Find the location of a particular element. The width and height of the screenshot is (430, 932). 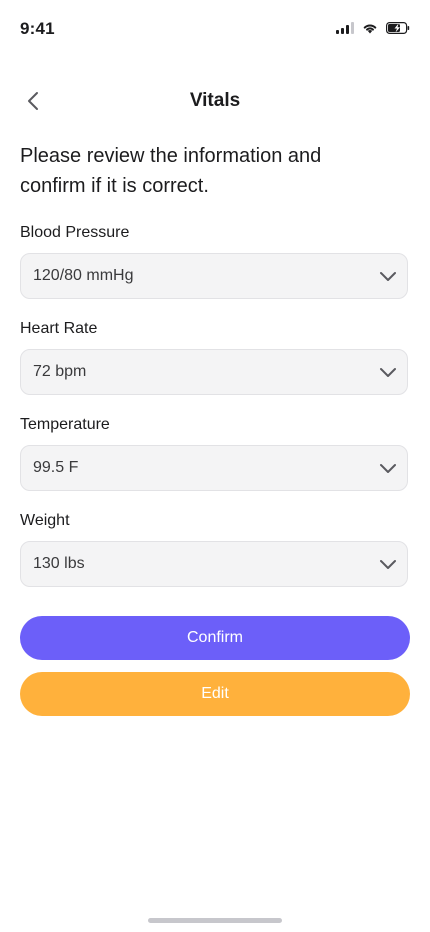

navigation-bar: Vitals is located at coordinates (215, 101).